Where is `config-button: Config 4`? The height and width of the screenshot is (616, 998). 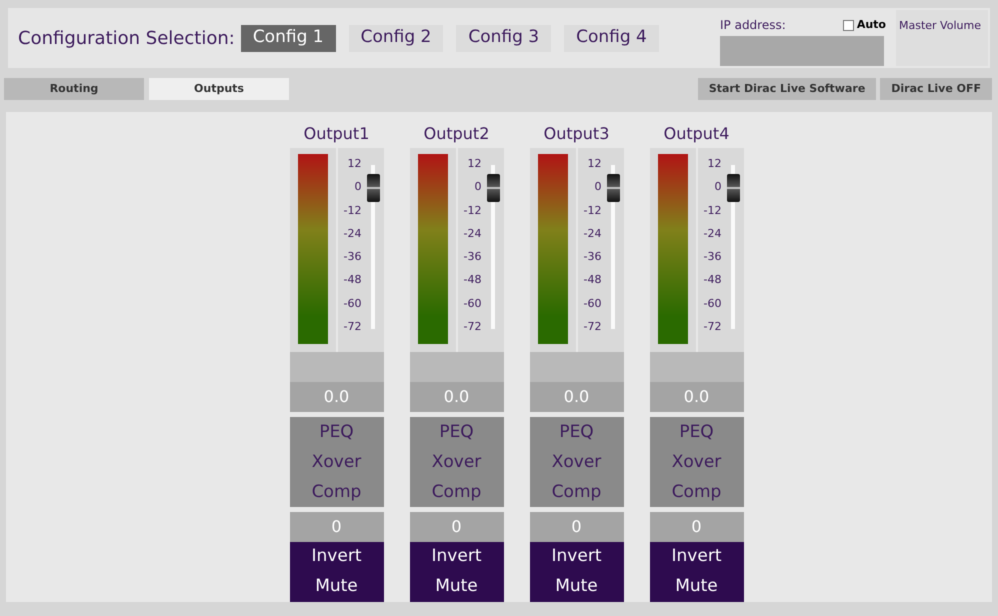 config-button: Config 4 is located at coordinates (611, 38).